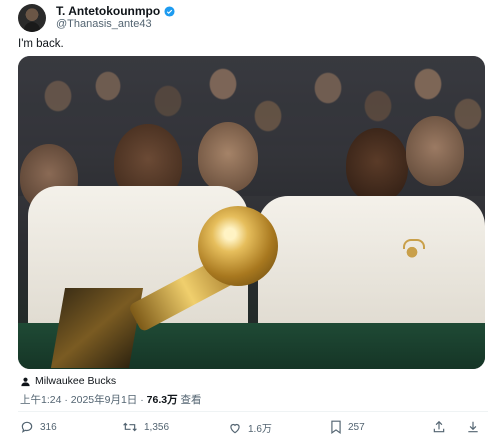 This screenshot has width=500, height=440. What do you see at coordinates (83, 400) in the screenshot?
I see `tweet-time: 上午1:24 · 2025年9月1日 ·` at bounding box center [83, 400].